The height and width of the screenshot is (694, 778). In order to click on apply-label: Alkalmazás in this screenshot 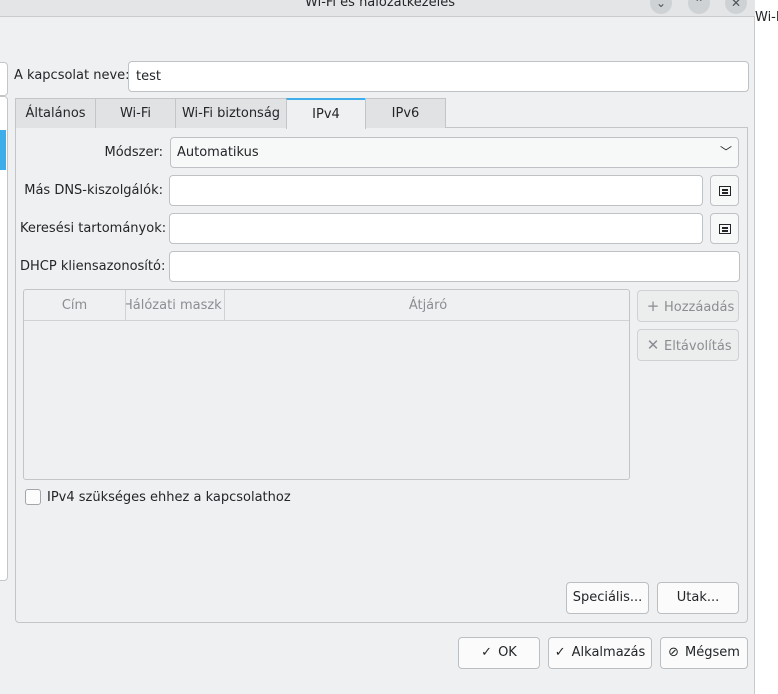, I will do `click(608, 652)`.